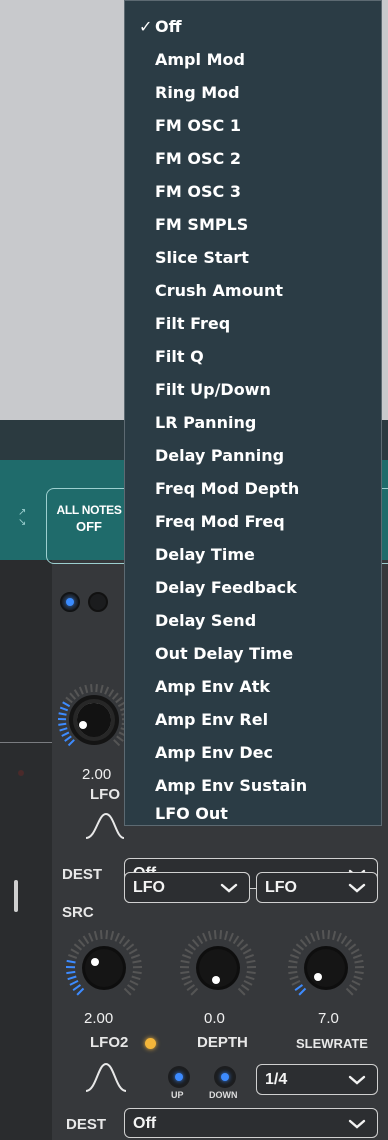  Describe the element at coordinates (253, 588) in the screenshot. I see `menu-item-delay-feedback: Delay Feedback` at that location.